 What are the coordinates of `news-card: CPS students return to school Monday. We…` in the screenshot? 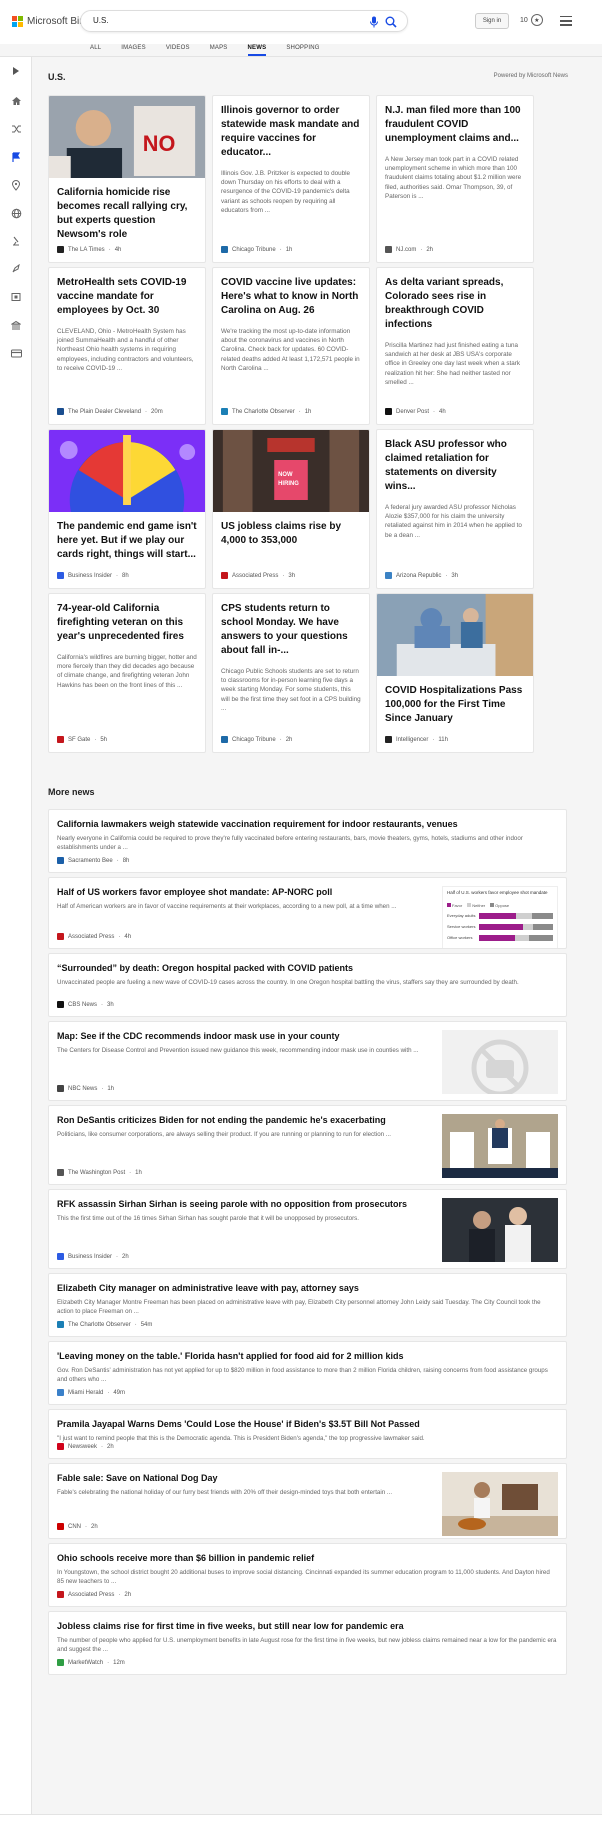 It's located at (291, 673).